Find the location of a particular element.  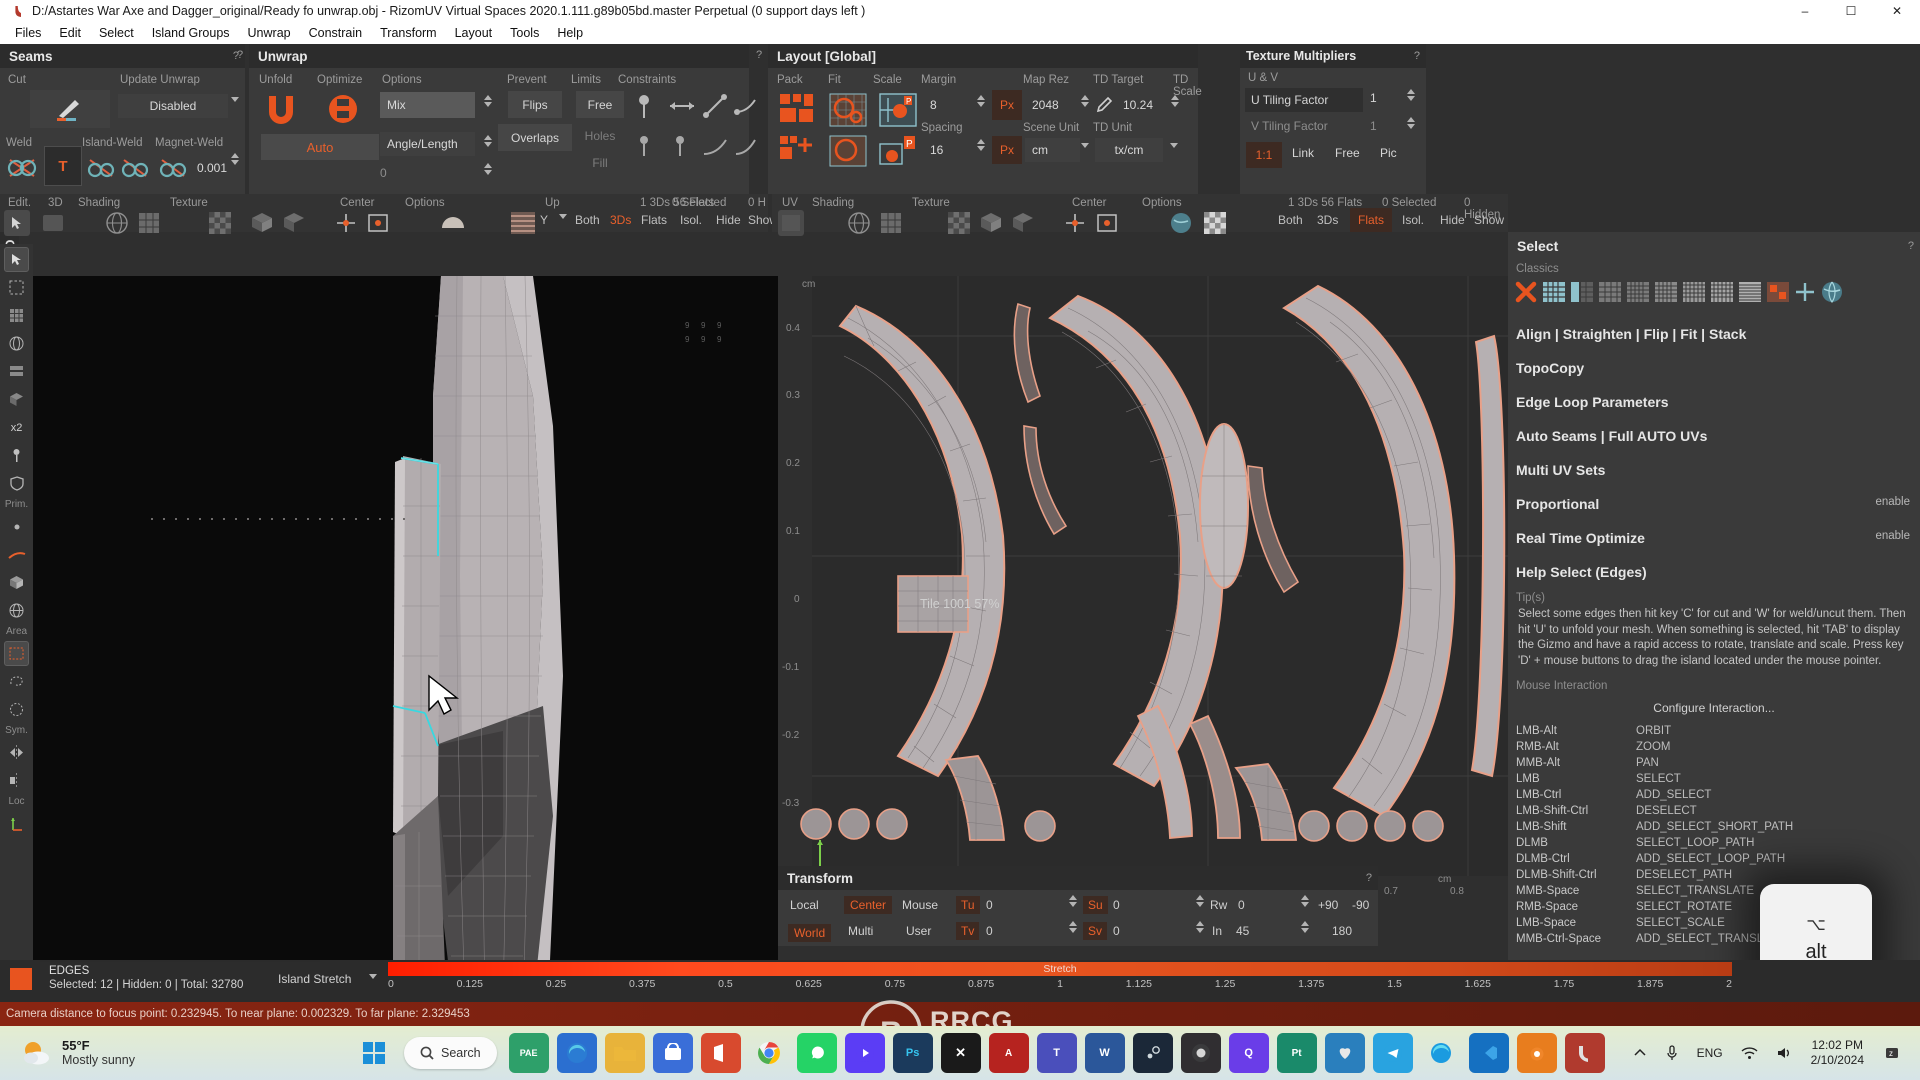

vp3d-up-axis: Y is located at coordinates (544, 220).